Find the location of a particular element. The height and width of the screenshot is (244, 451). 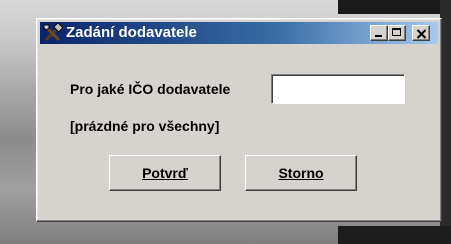

confirm-button-label: Potvrď is located at coordinates (165, 173).